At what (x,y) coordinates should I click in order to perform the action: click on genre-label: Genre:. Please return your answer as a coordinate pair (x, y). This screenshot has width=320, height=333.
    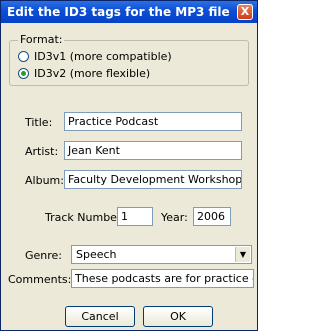
    Looking at the image, I should click on (44, 255).